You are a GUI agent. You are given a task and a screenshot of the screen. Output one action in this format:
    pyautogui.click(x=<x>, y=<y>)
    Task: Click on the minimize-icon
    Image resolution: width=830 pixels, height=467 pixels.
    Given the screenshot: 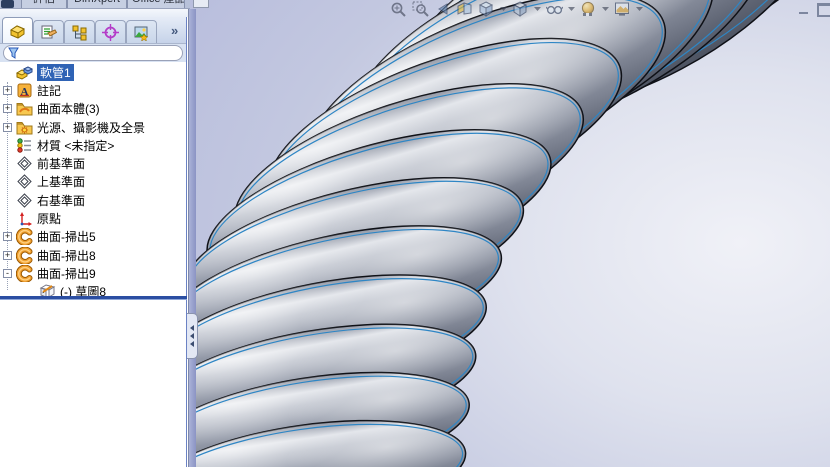 What is the action you would take?
    pyautogui.click(x=803, y=8)
    